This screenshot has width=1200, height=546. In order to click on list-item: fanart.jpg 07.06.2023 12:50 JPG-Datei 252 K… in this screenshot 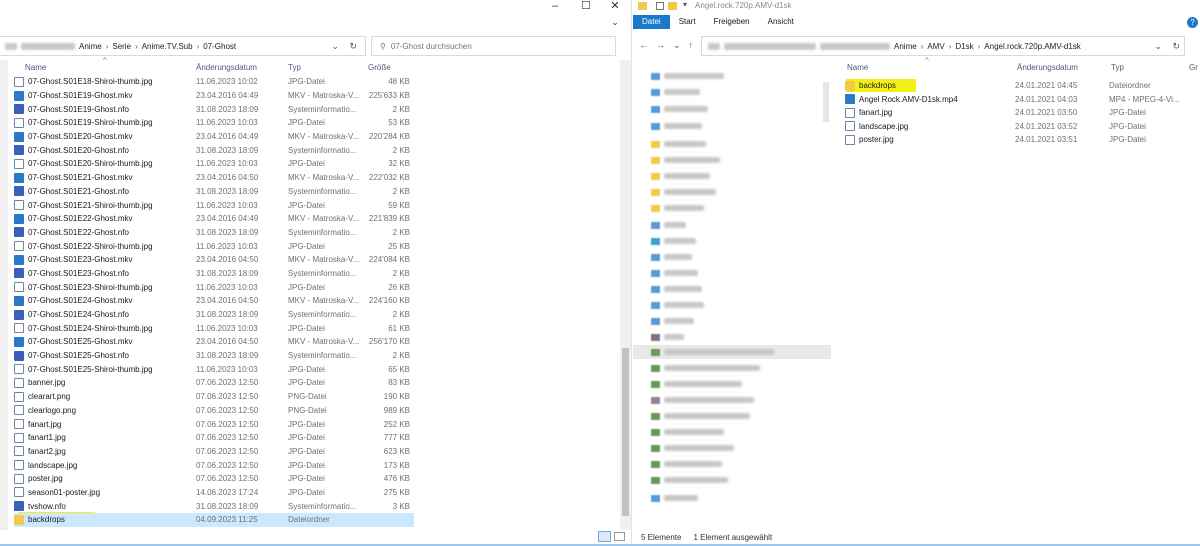, I will do `click(214, 424)`.